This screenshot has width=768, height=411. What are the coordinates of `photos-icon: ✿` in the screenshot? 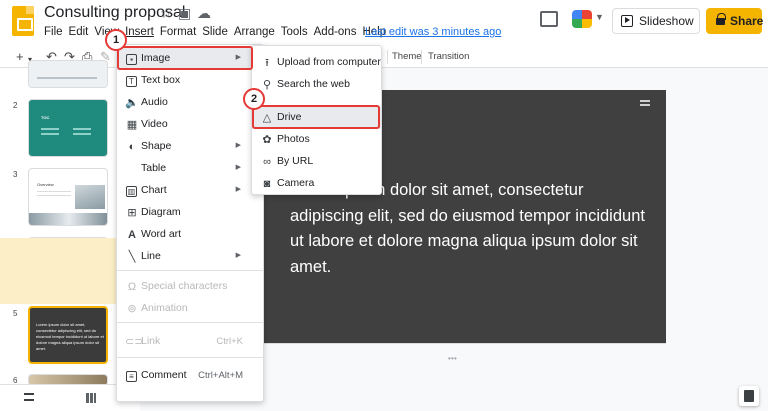 It's located at (267, 140).